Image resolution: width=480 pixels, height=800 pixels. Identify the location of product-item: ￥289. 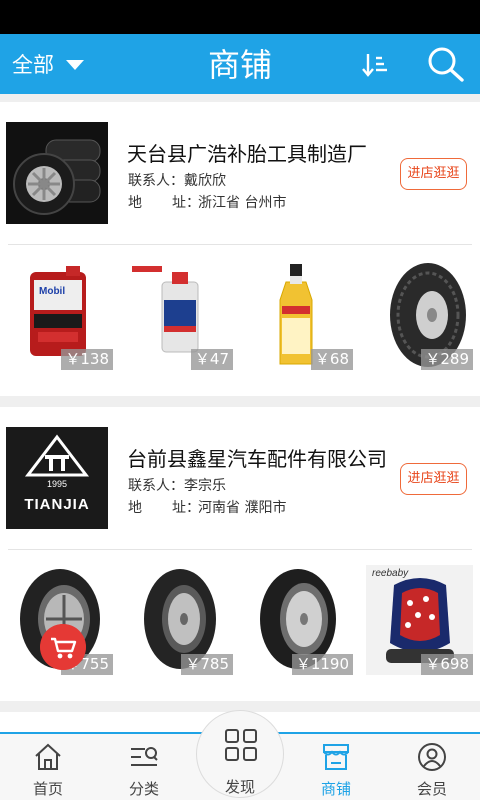
(419, 315).